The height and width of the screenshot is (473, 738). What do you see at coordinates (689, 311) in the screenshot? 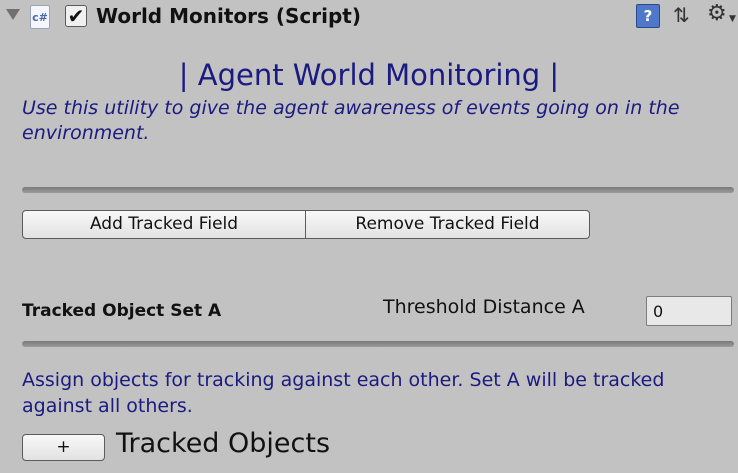
I see `threshold-distance-a-field` at bounding box center [689, 311].